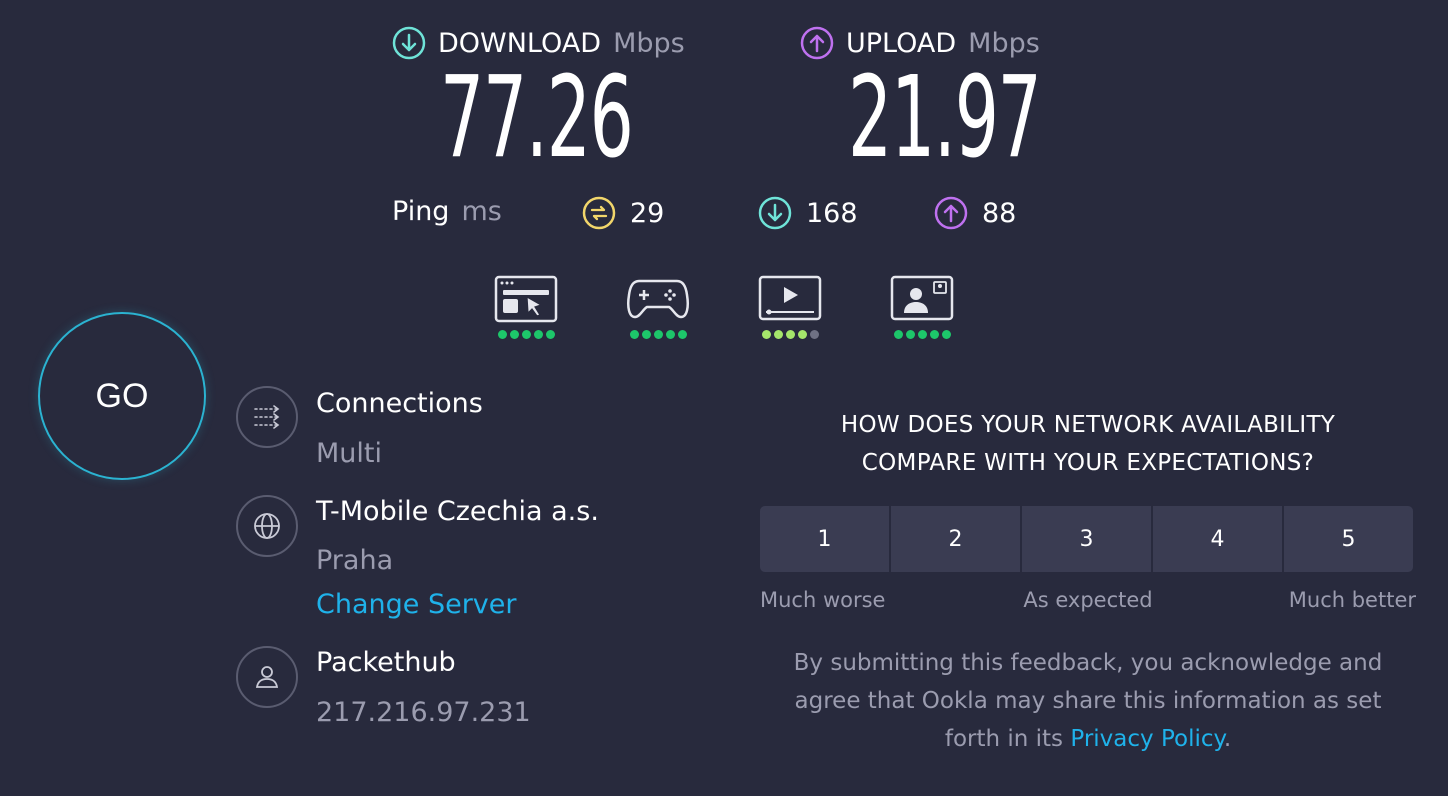  I want to click on rating-option-3: 3, so click(1086, 539).